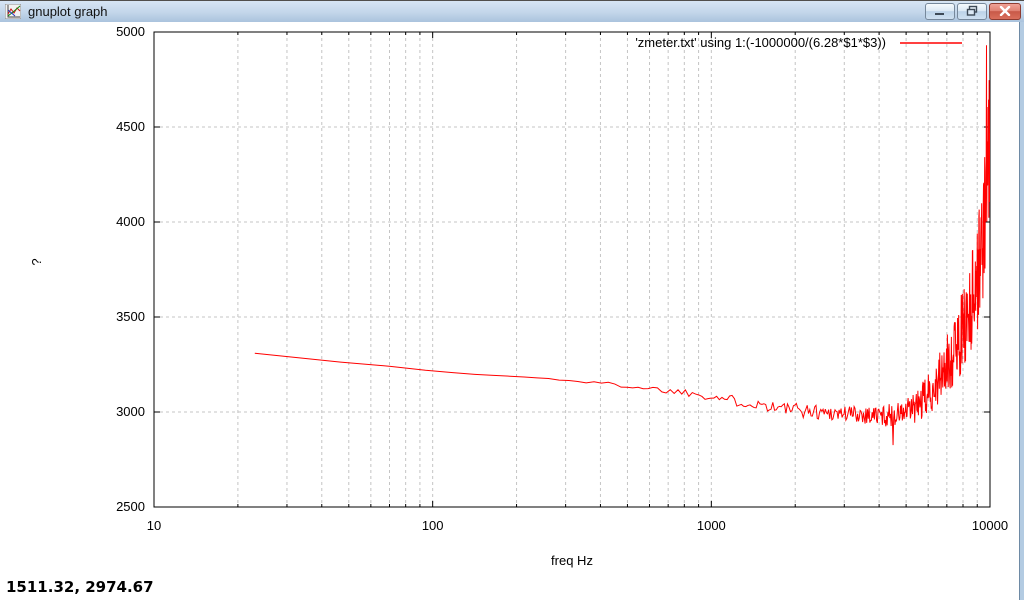 The width and height of the screenshot is (1024, 600). I want to click on y-tick-label: 5000, so click(130, 31).